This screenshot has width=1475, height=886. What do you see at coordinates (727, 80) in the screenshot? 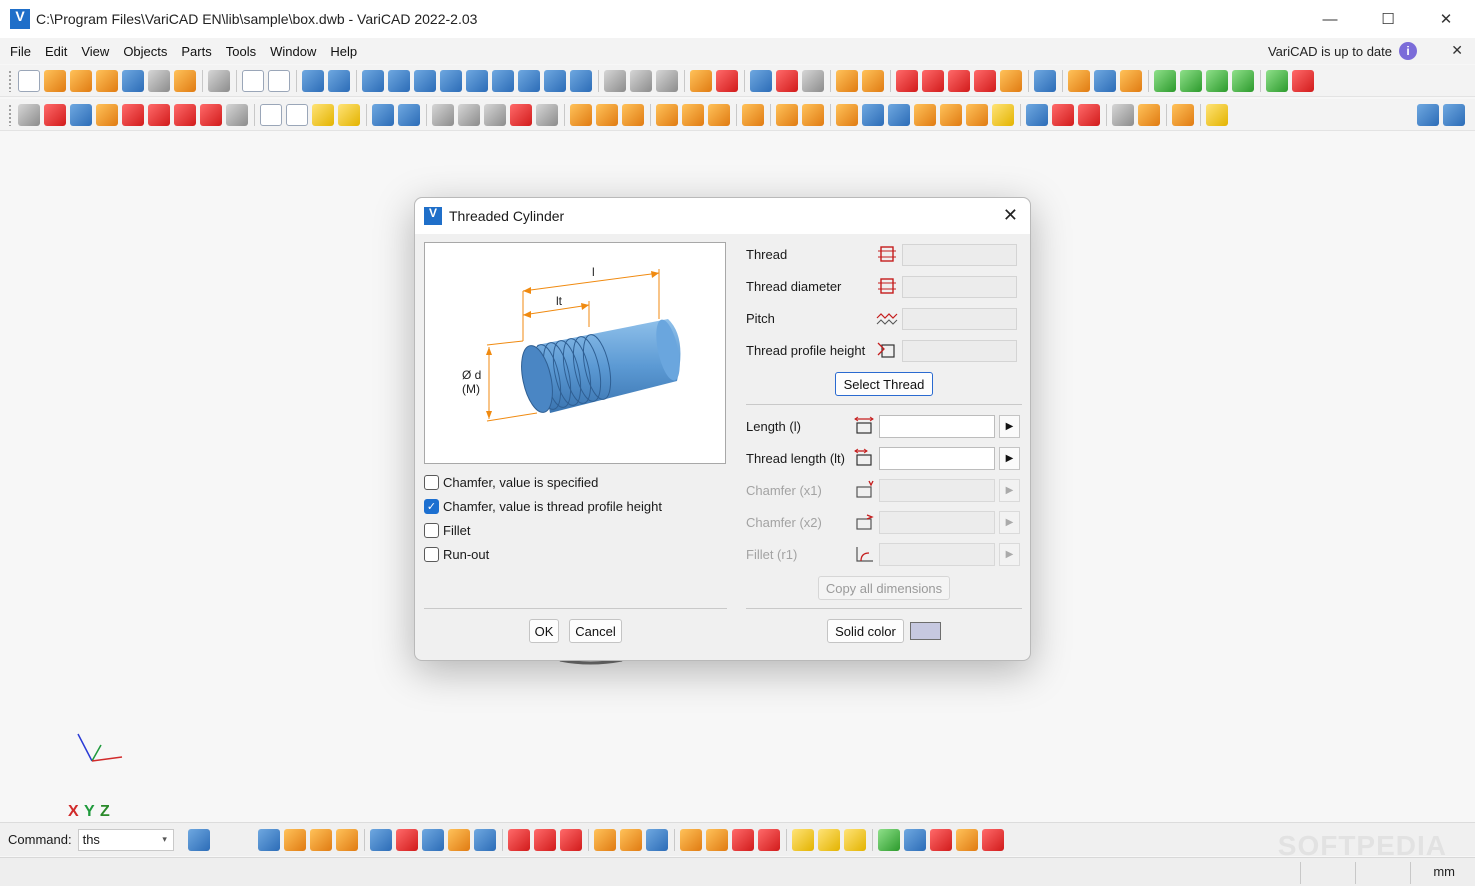
I see `mirror-icon` at bounding box center [727, 80].